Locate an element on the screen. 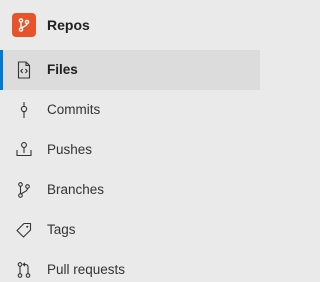 Image resolution: width=320 pixels, height=282 pixels. pull-request-icon is located at coordinates (24, 270).